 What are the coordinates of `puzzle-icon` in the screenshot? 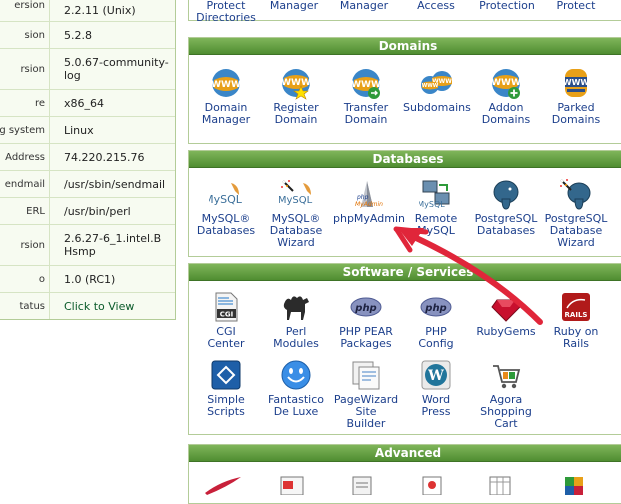 It's located at (574, 486).